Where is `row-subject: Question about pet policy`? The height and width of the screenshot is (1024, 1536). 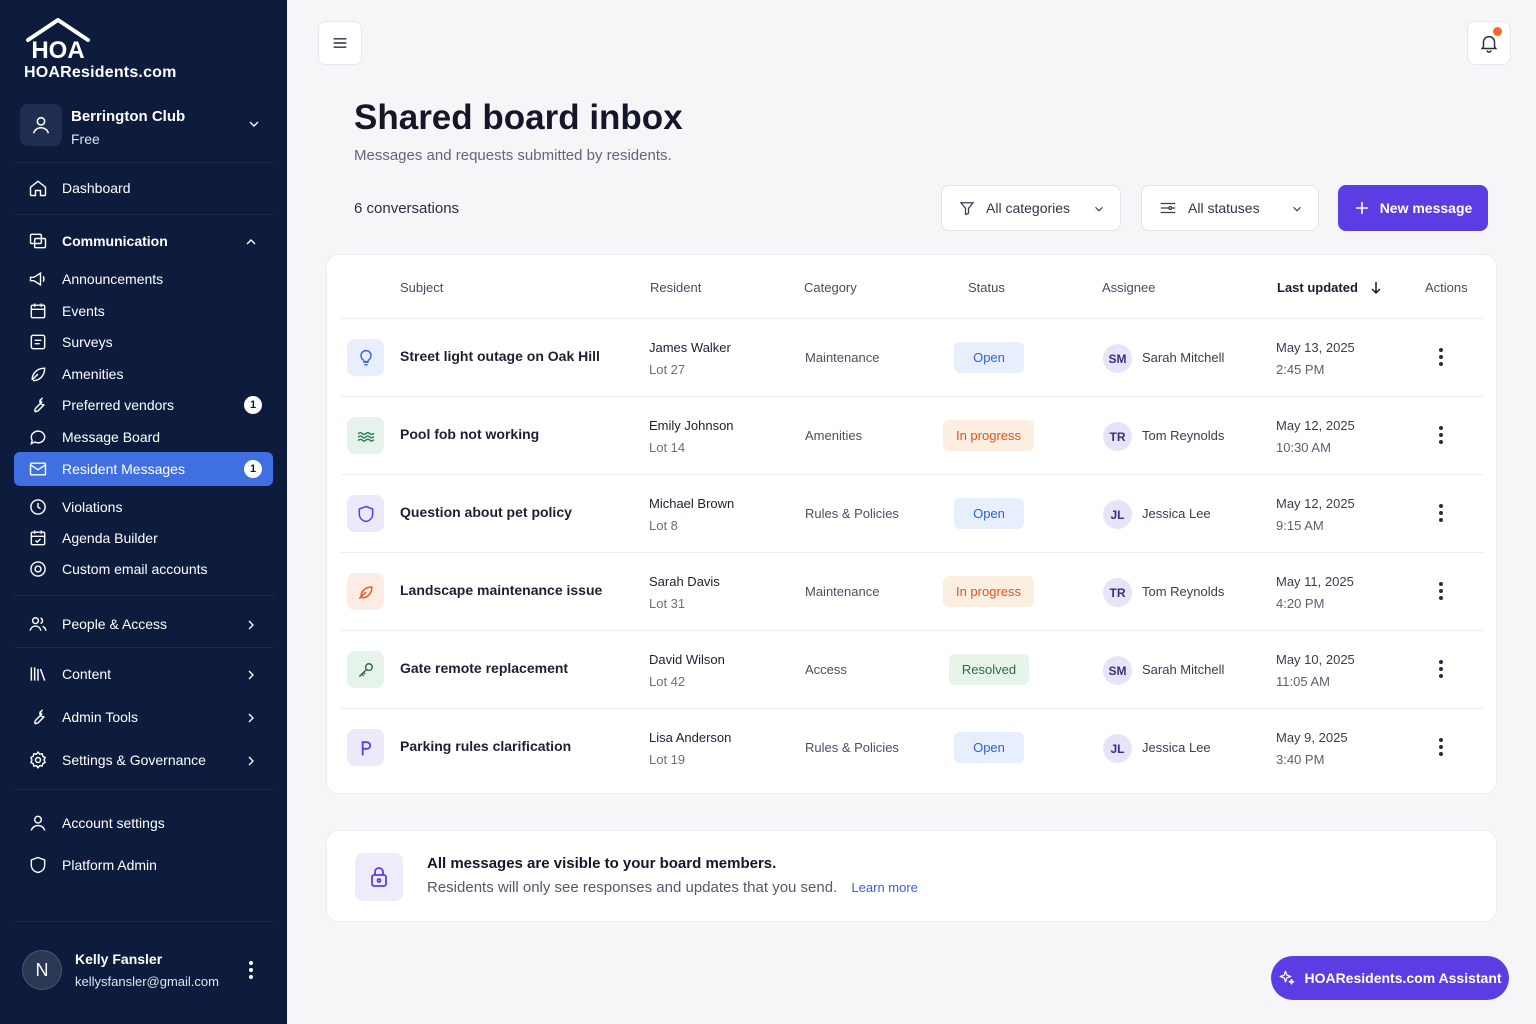 row-subject: Question about pet policy is located at coordinates (486, 512).